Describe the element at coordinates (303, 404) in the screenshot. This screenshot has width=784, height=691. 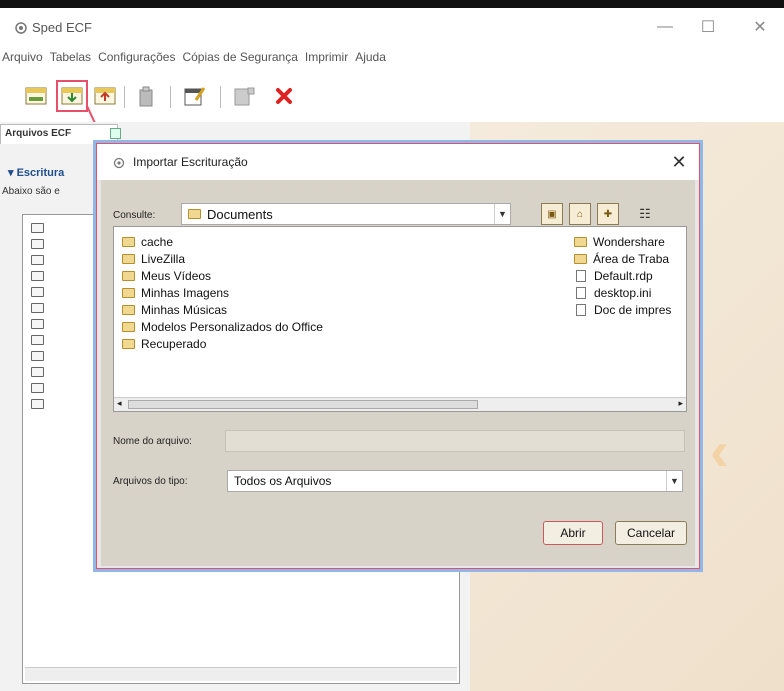
I see `scrollbar-thumb` at that location.